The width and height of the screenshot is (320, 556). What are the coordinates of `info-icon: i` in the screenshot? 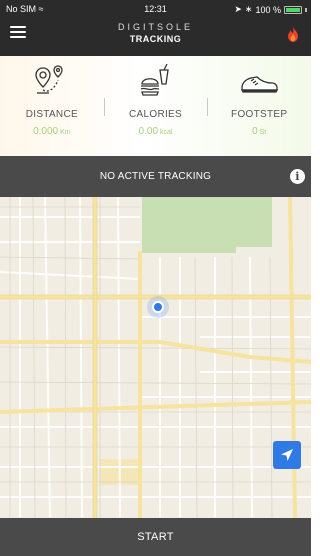 It's located at (297, 176).